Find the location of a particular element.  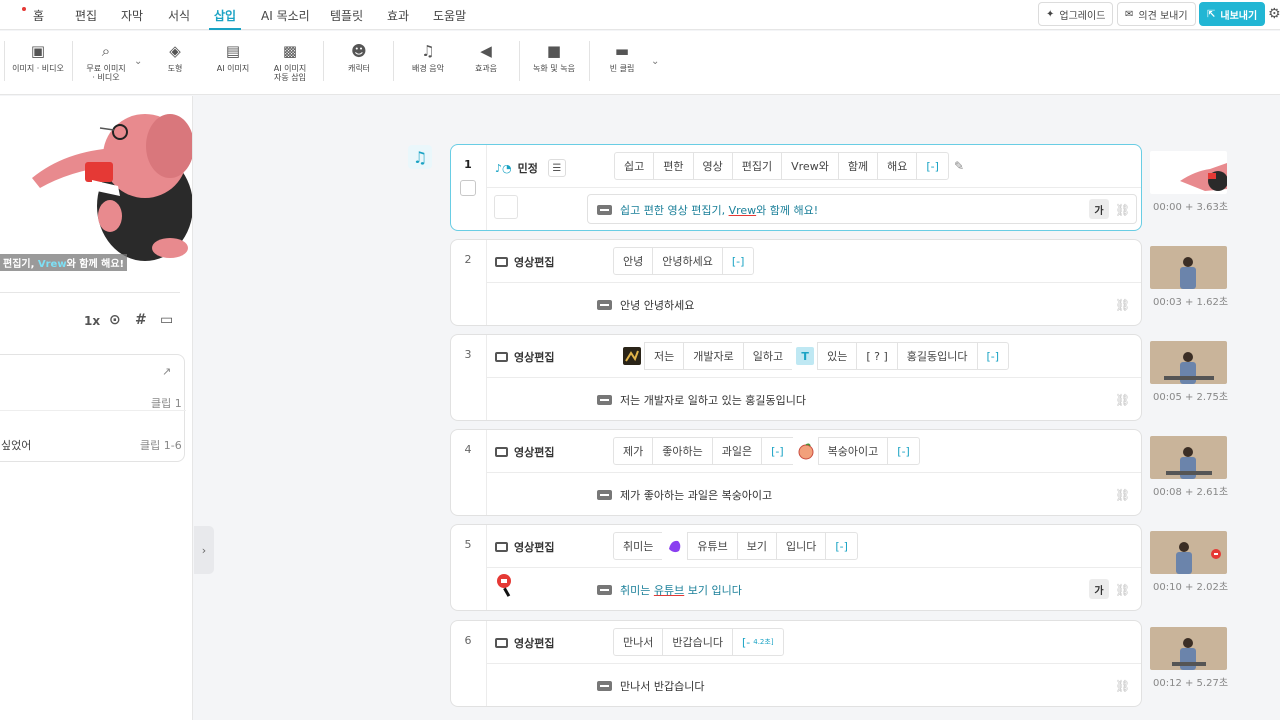

menu-template: 템플릿 is located at coordinates (346, 15).